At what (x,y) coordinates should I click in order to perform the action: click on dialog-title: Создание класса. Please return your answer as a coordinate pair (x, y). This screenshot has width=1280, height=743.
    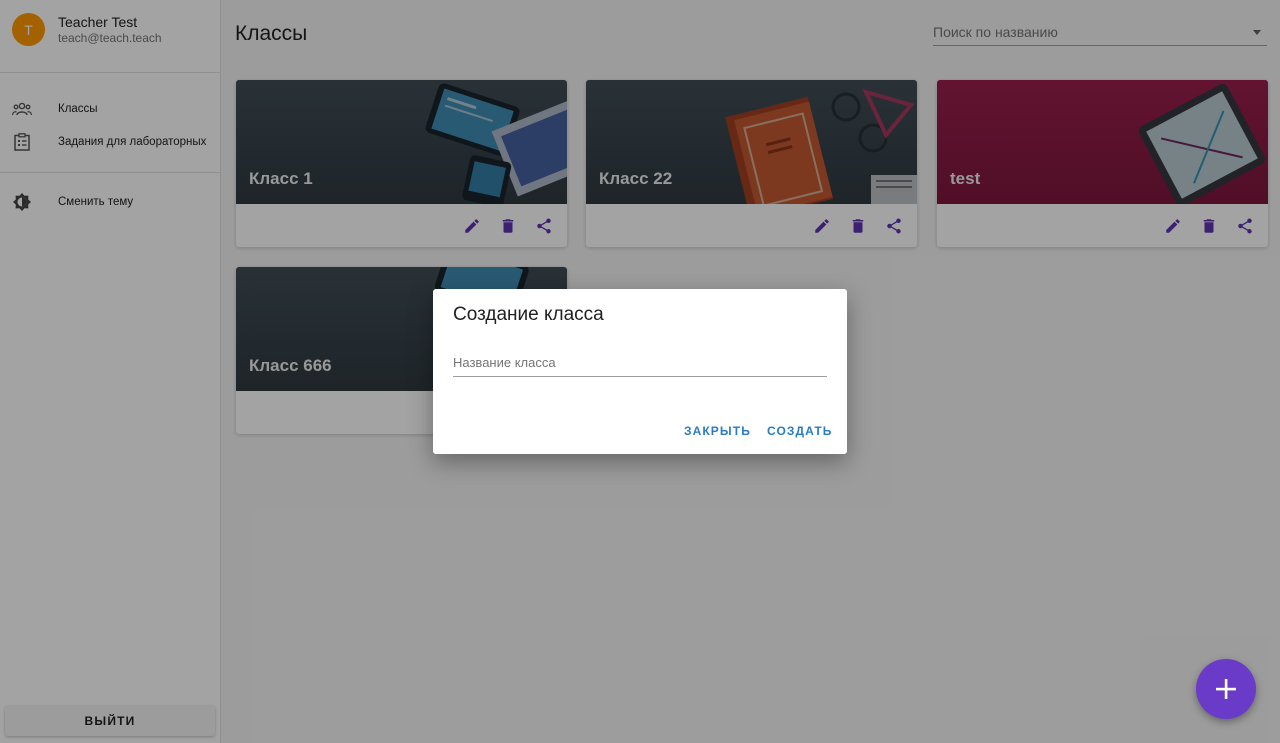
    Looking at the image, I should click on (528, 314).